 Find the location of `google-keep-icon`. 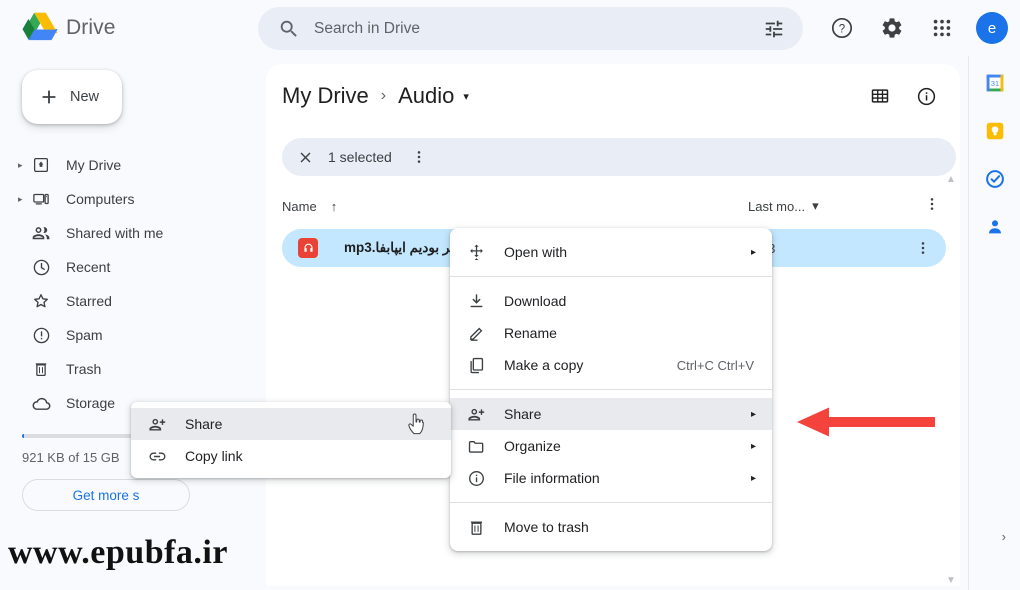

google-keep-icon is located at coordinates (995, 131).